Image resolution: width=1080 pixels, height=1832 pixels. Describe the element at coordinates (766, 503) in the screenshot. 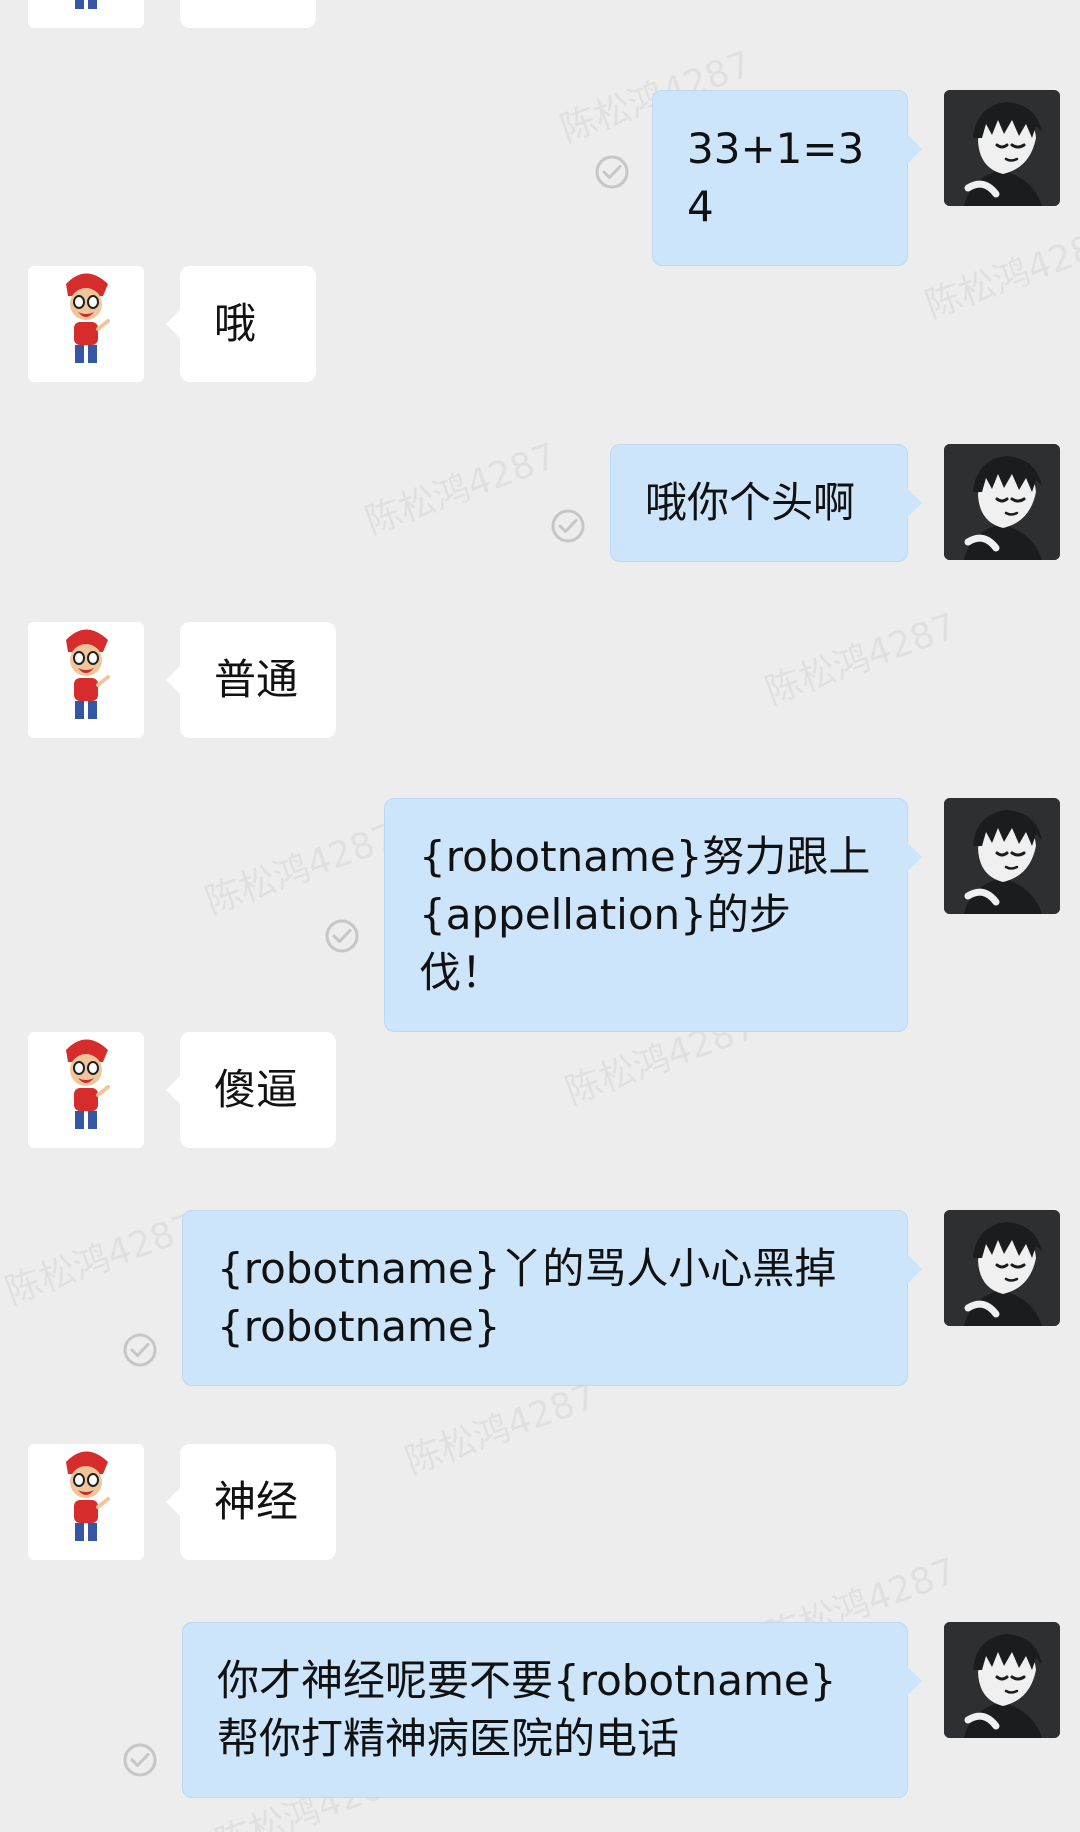

I see `message-bubble: 哦你个头啊` at that location.